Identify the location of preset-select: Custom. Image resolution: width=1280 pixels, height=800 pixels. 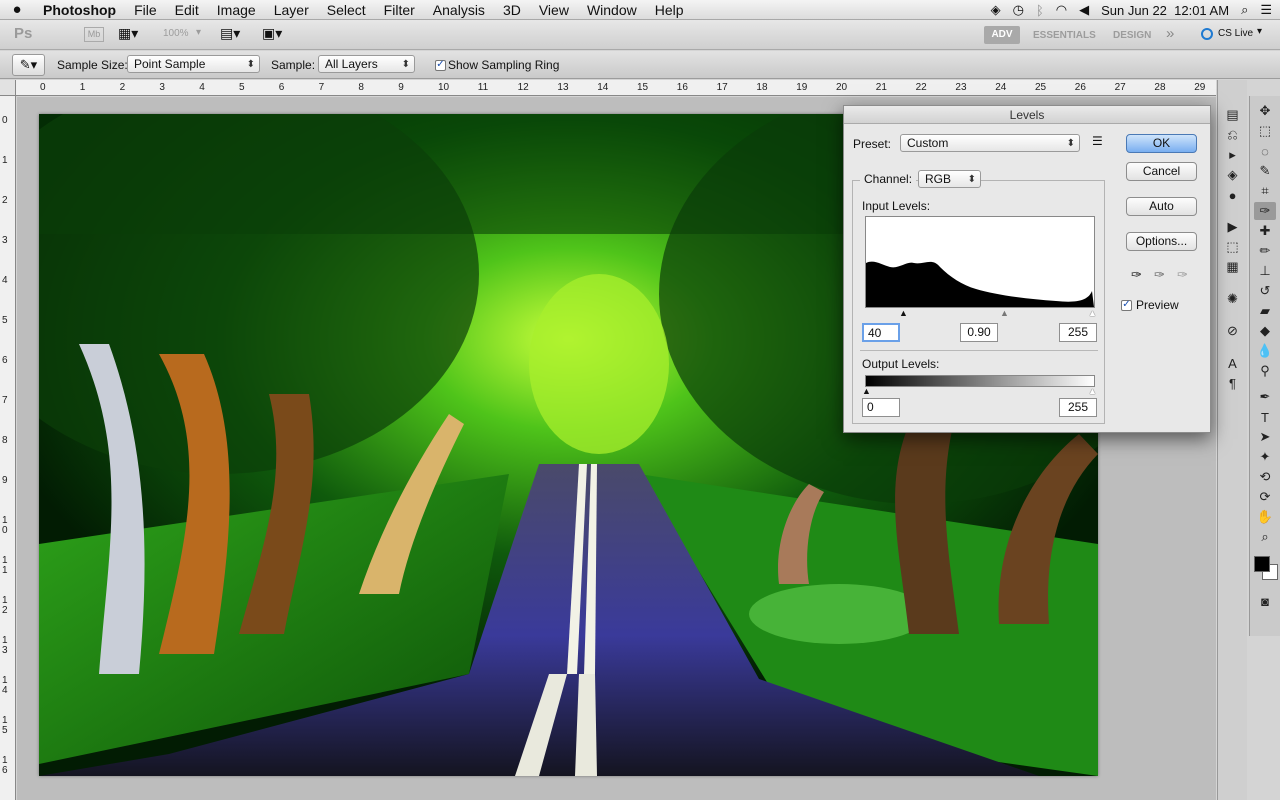
(990, 143).